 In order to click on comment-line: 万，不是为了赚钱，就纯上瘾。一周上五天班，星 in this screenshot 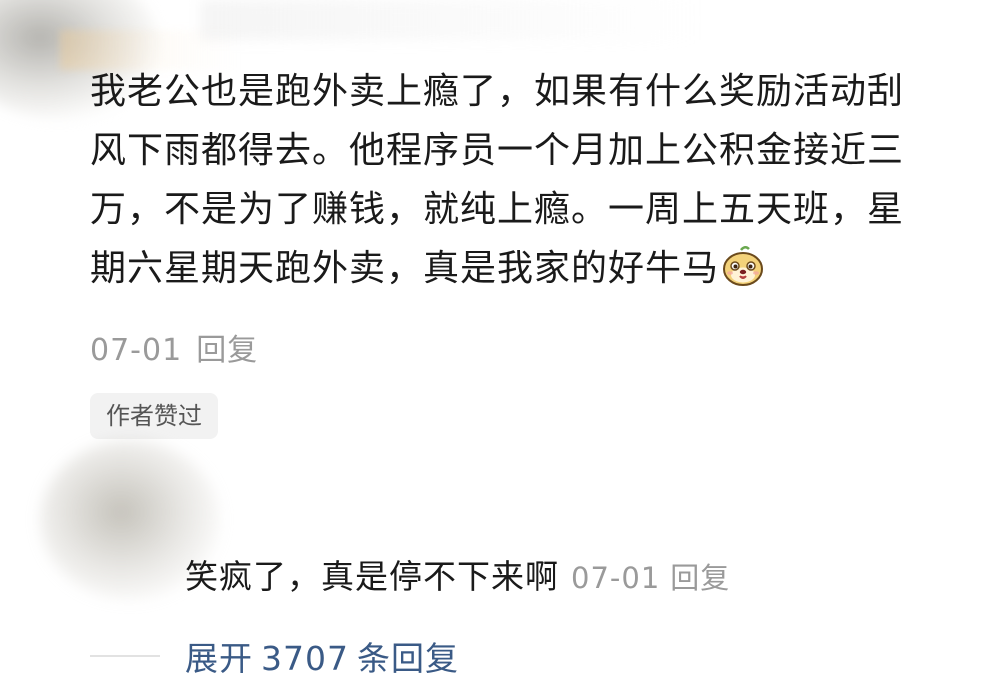, I will do `click(497, 209)`.